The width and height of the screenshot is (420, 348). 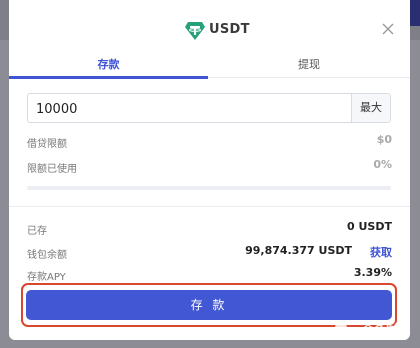 I want to click on deposited-value: 0 USDT, so click(x=369, y=226).